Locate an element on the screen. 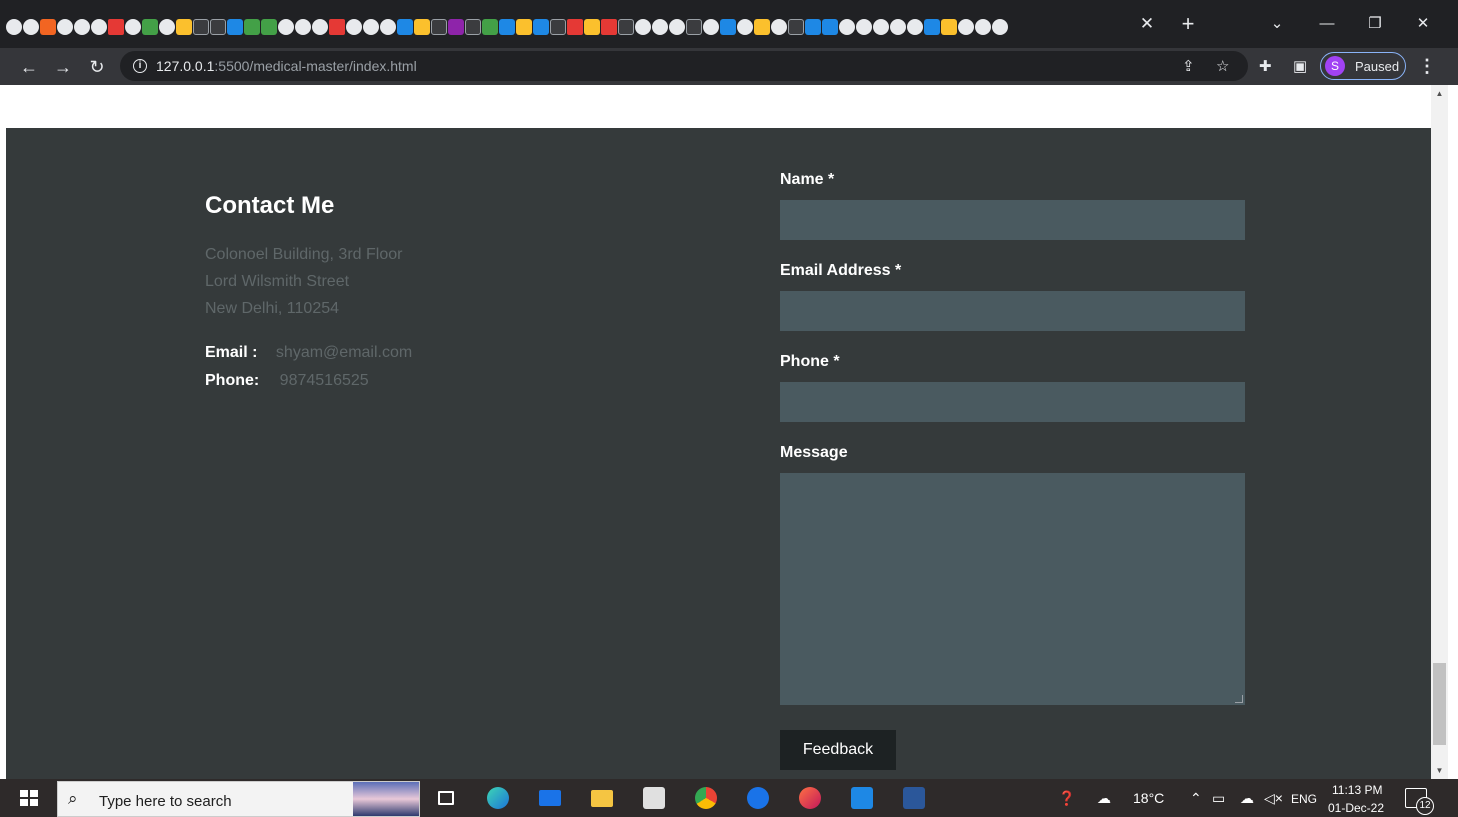 This screenshot has width=1458, height=817. tab-search-icon: ⌄ is located at coordinates (1277, 24).